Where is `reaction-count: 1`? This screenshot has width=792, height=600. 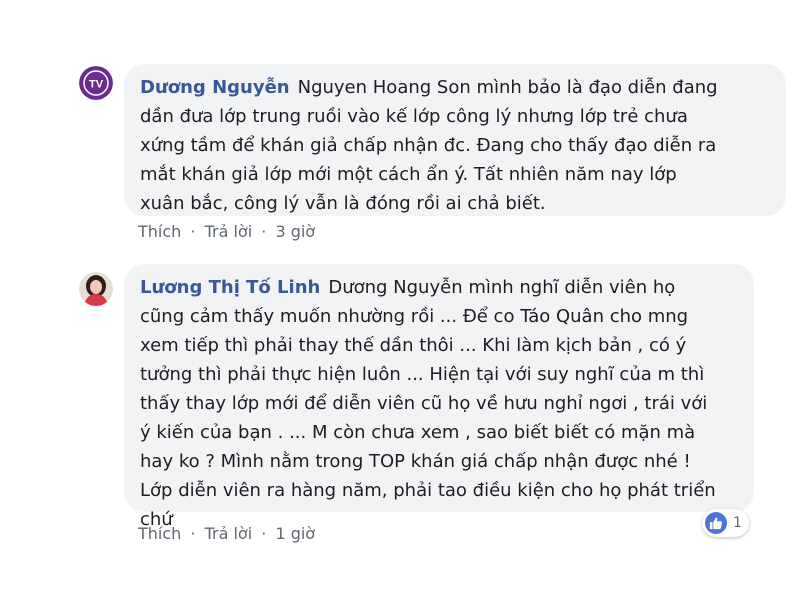 reaction-count: 1 is located at coordinates (737, 523).